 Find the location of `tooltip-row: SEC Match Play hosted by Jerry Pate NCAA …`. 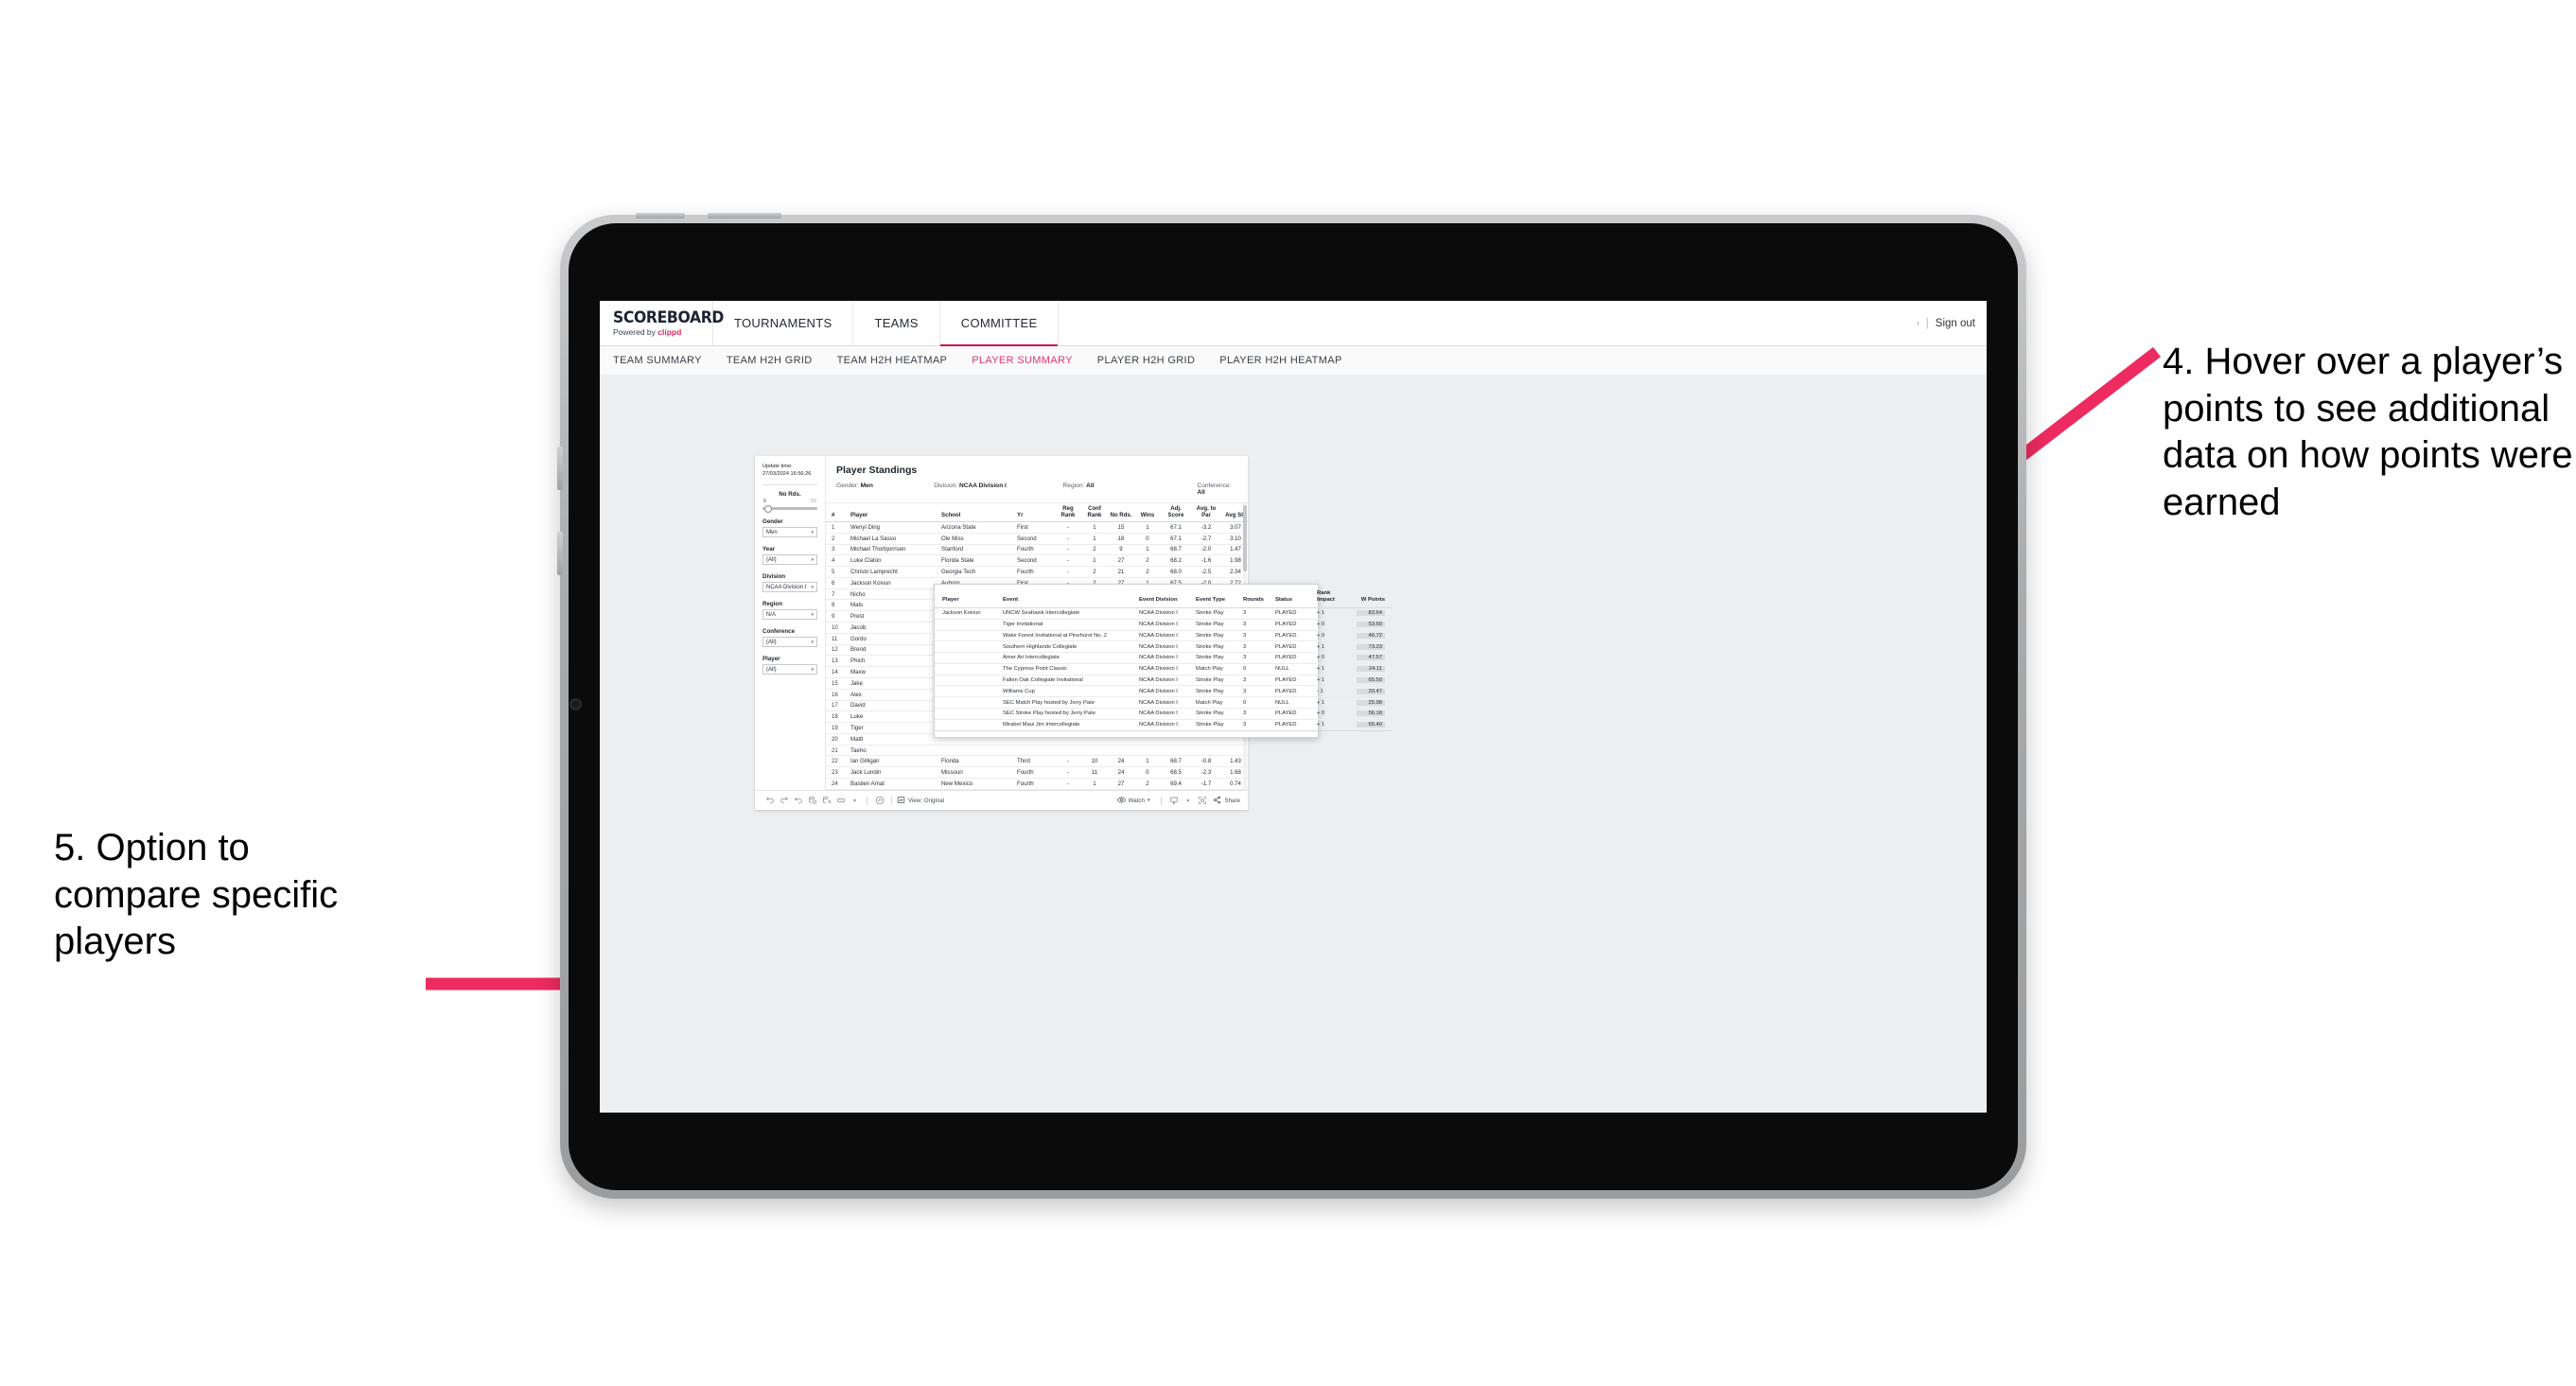

tooltip-row: SEC Match Play hosted by Jerry Pate NCAA … is located at coordinates (1164, 702).